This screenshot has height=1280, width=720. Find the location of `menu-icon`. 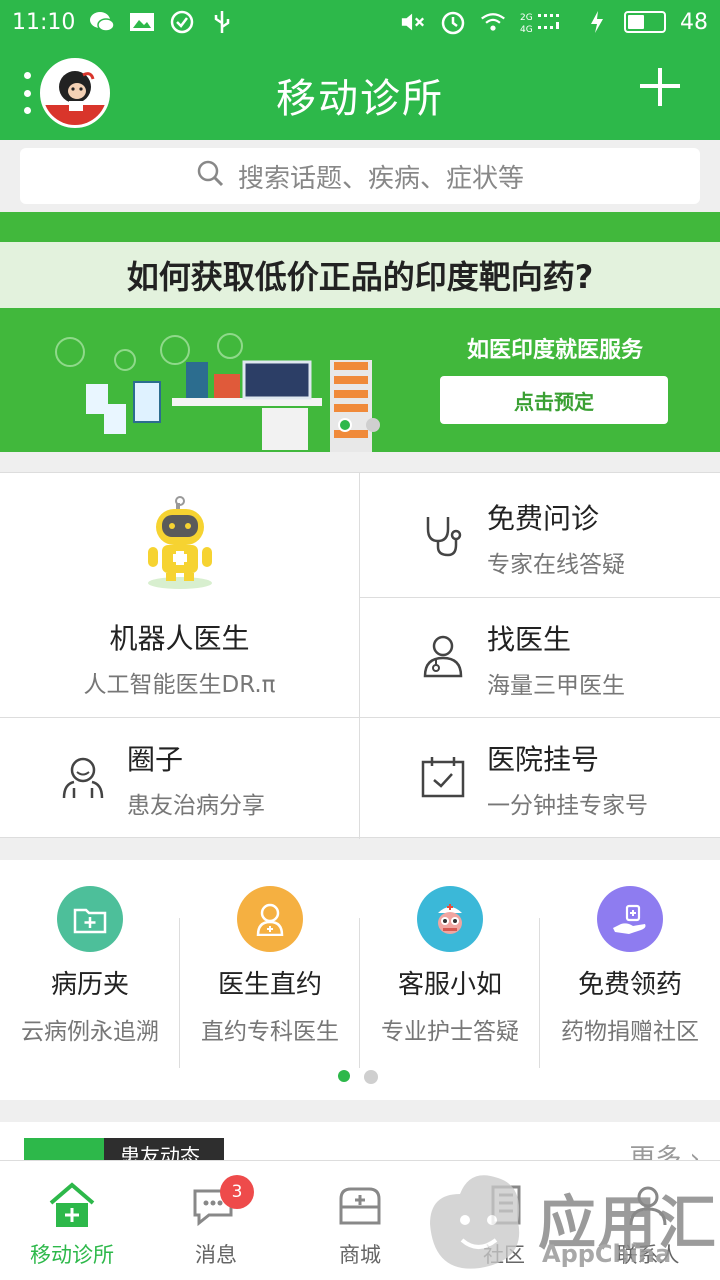

menu-icon is located at coordinates (27, 93).